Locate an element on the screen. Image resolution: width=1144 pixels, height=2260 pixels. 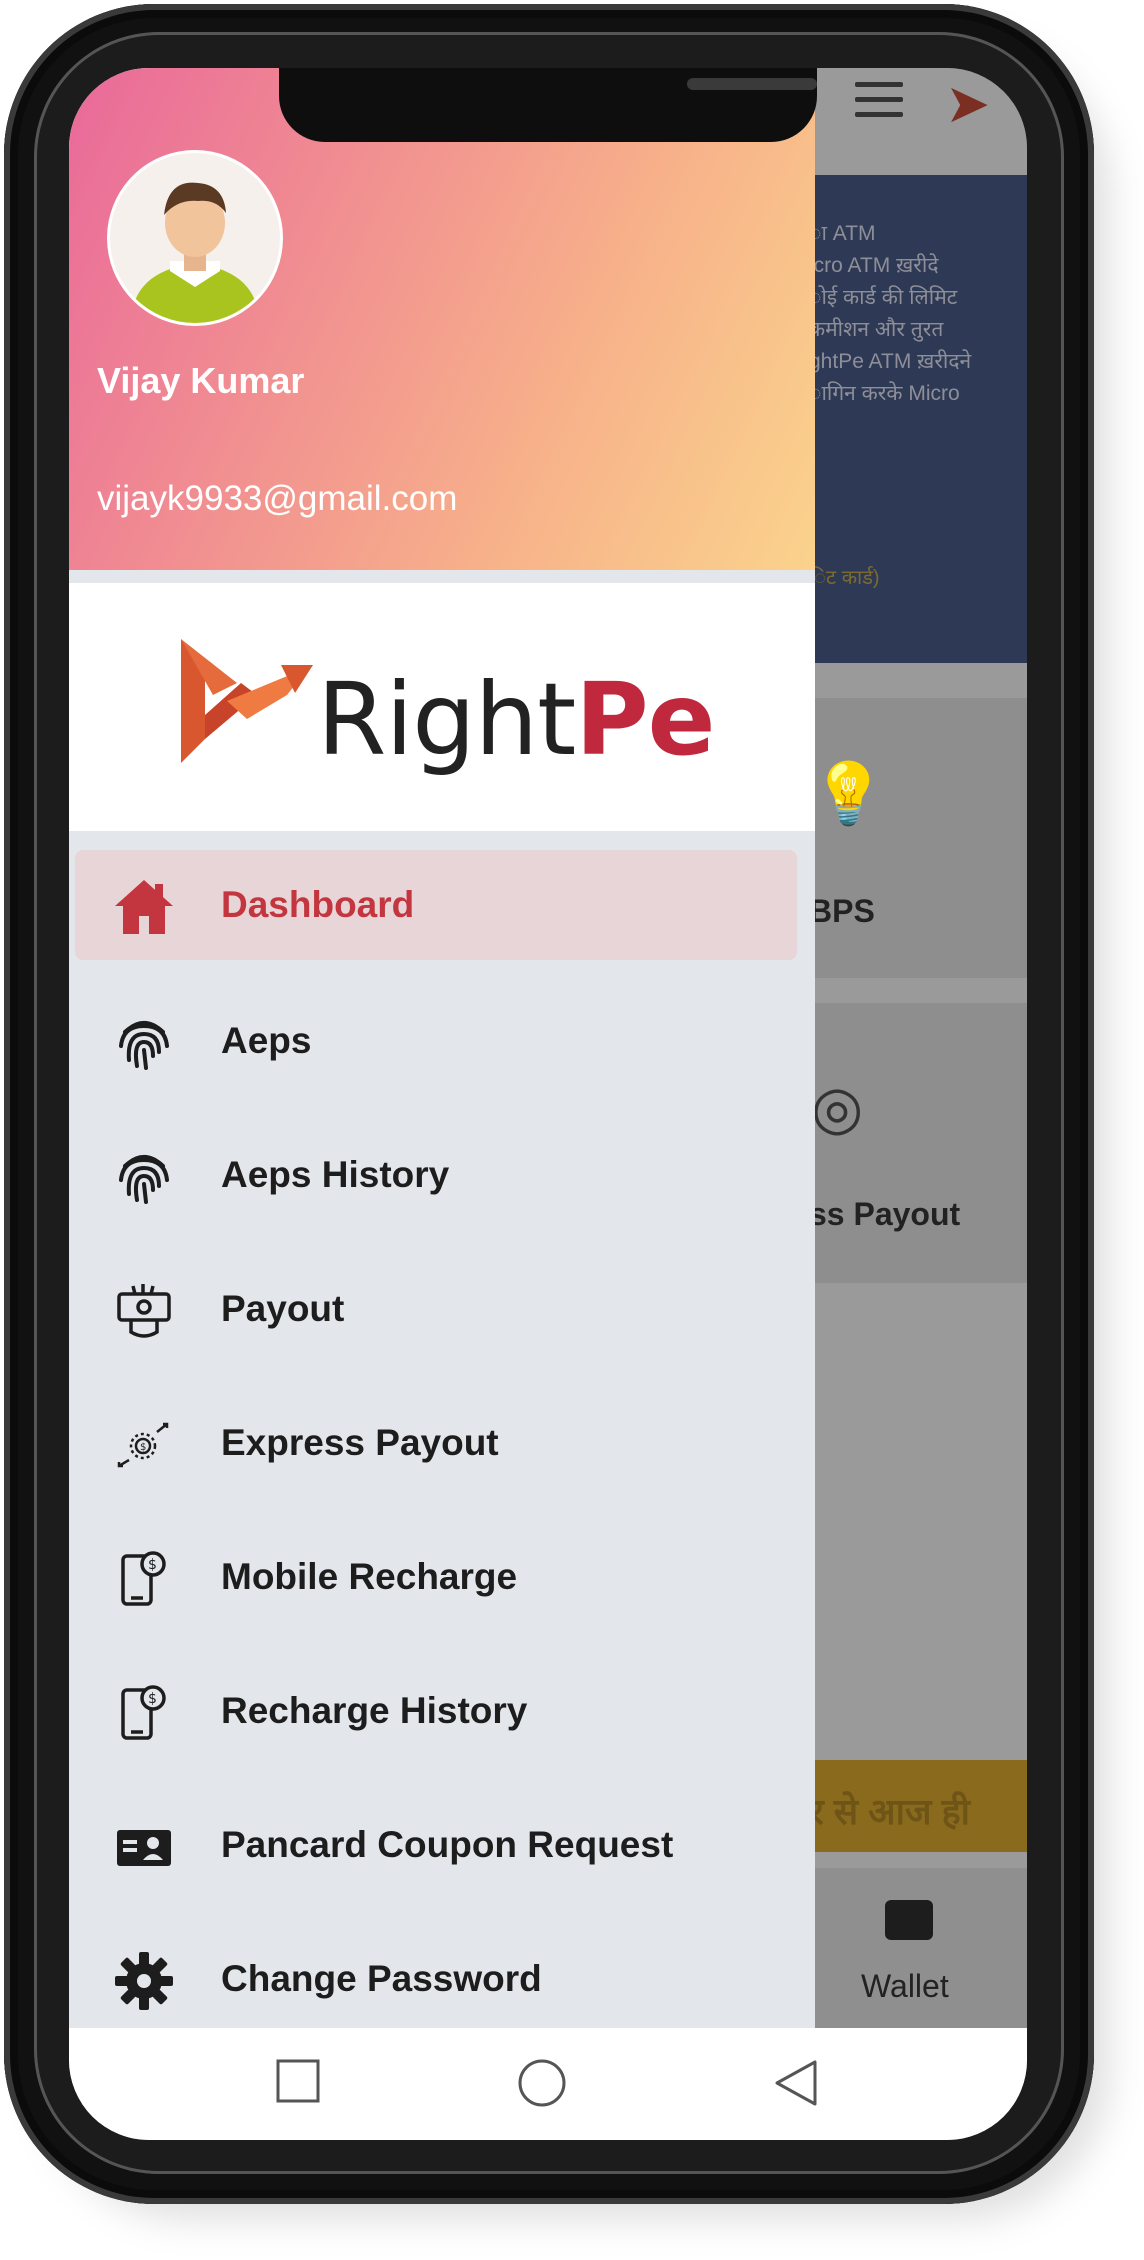
app-logo-icon: ➤ is located at coordinates (968, 104).